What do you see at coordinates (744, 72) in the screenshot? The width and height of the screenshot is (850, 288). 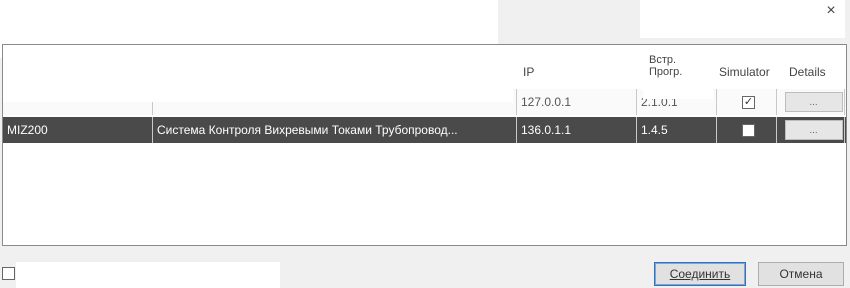 I see `header-simulator: Simulator` at bounding box center [744, 72].